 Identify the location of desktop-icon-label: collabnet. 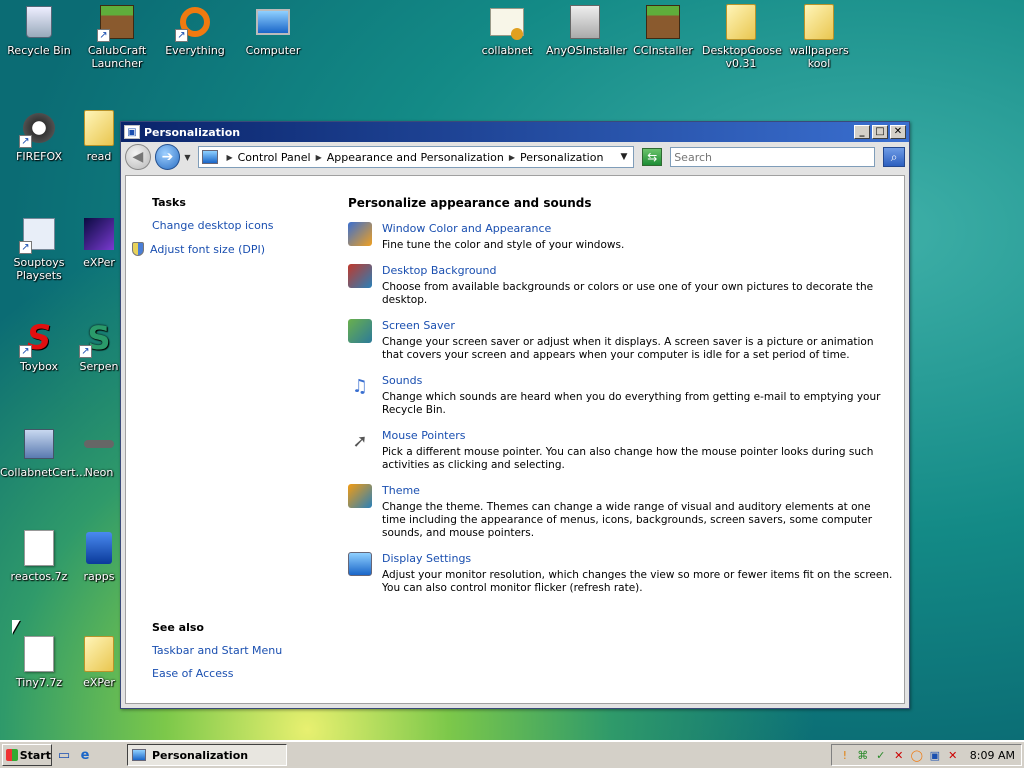
(507, 50).